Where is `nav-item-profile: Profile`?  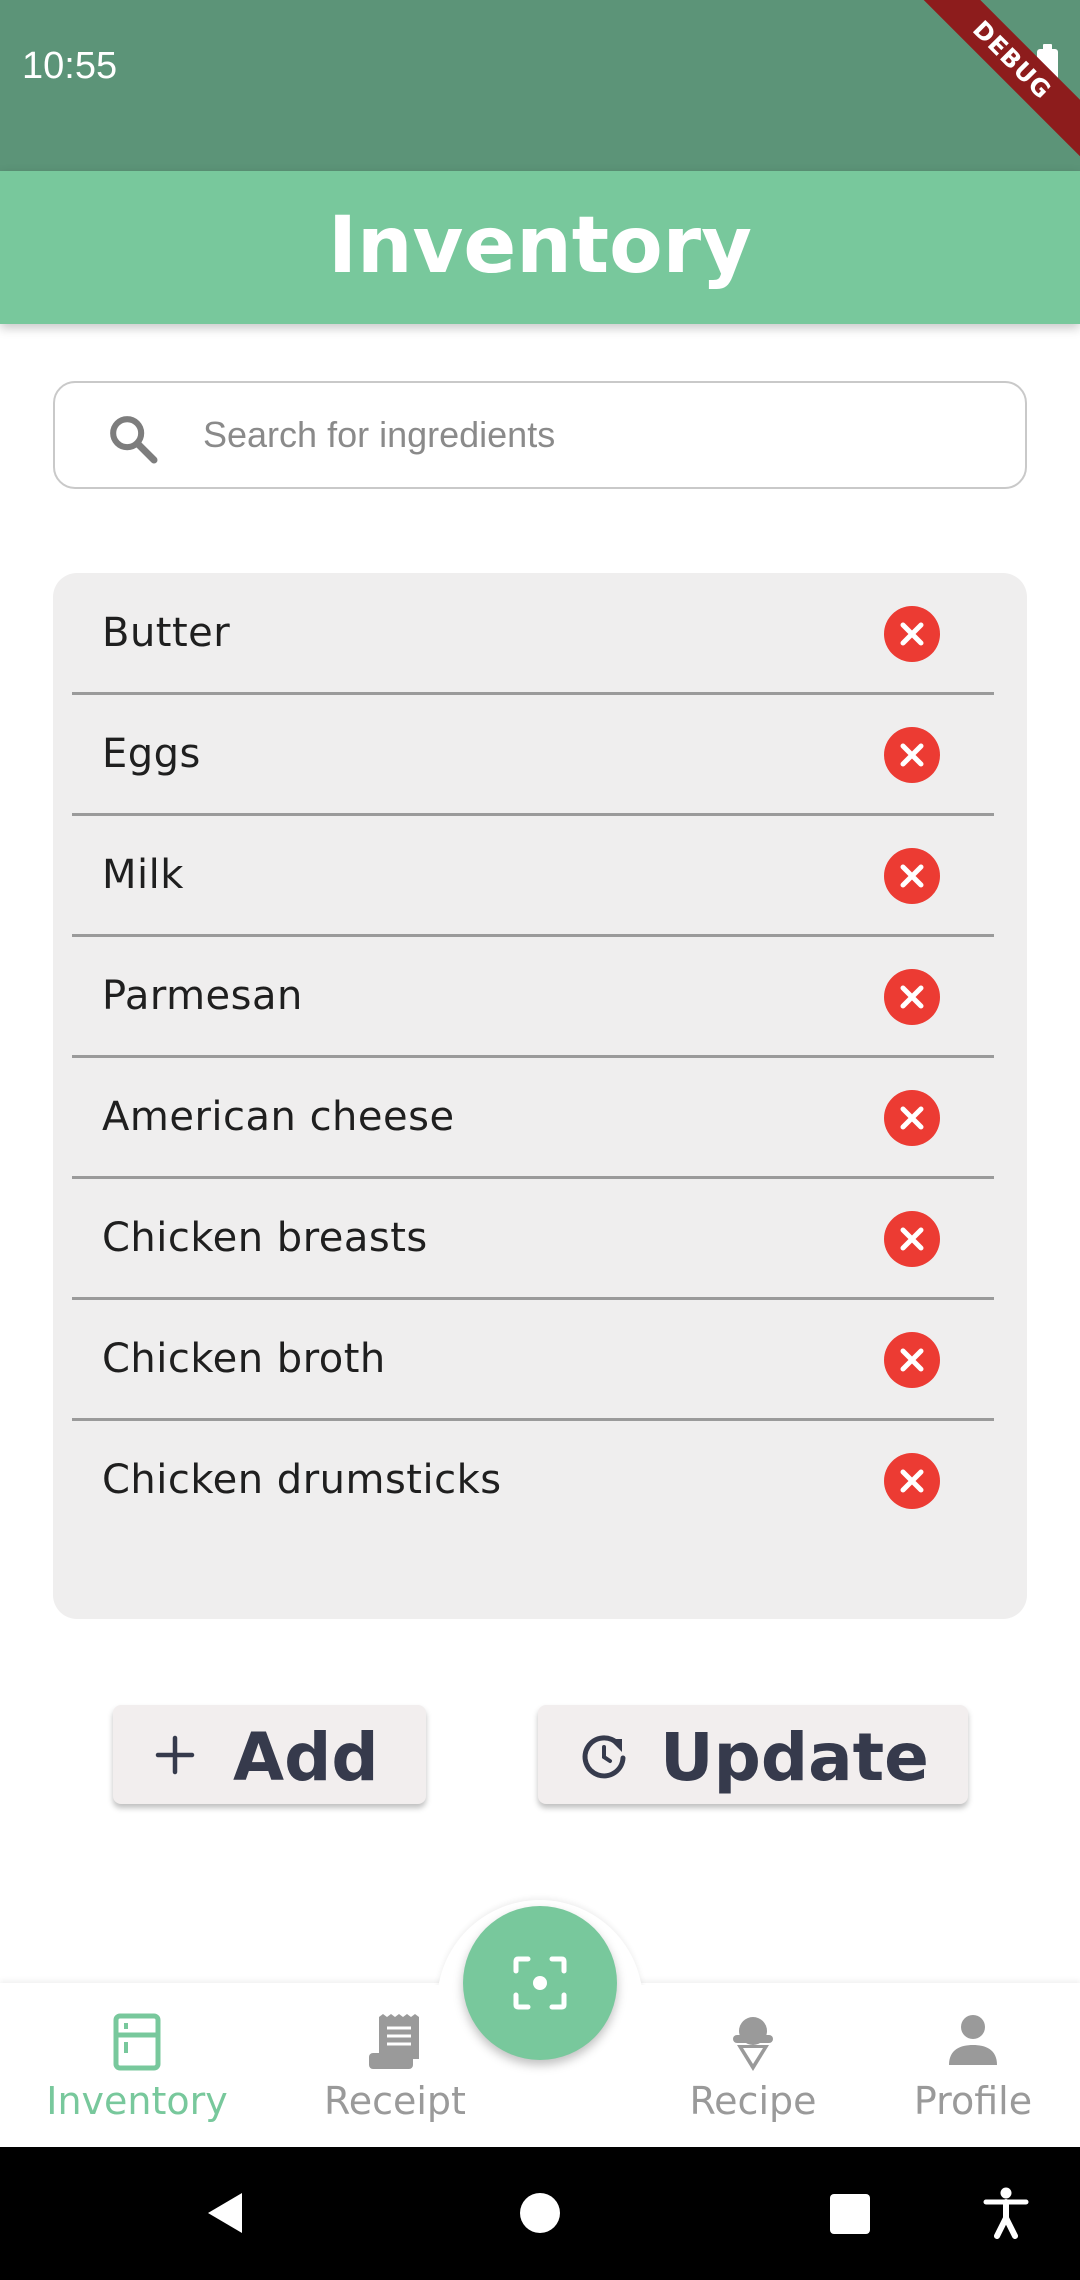 nav-item-profile: Profile is located at coordinates (973, 2065).